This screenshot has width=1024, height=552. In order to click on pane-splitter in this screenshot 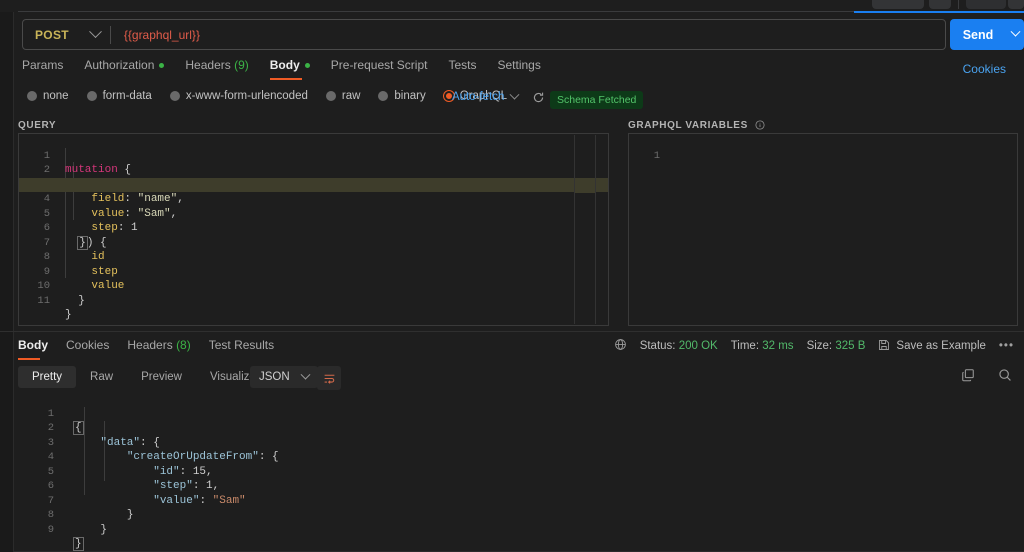, I will do `click(512, 331)`.